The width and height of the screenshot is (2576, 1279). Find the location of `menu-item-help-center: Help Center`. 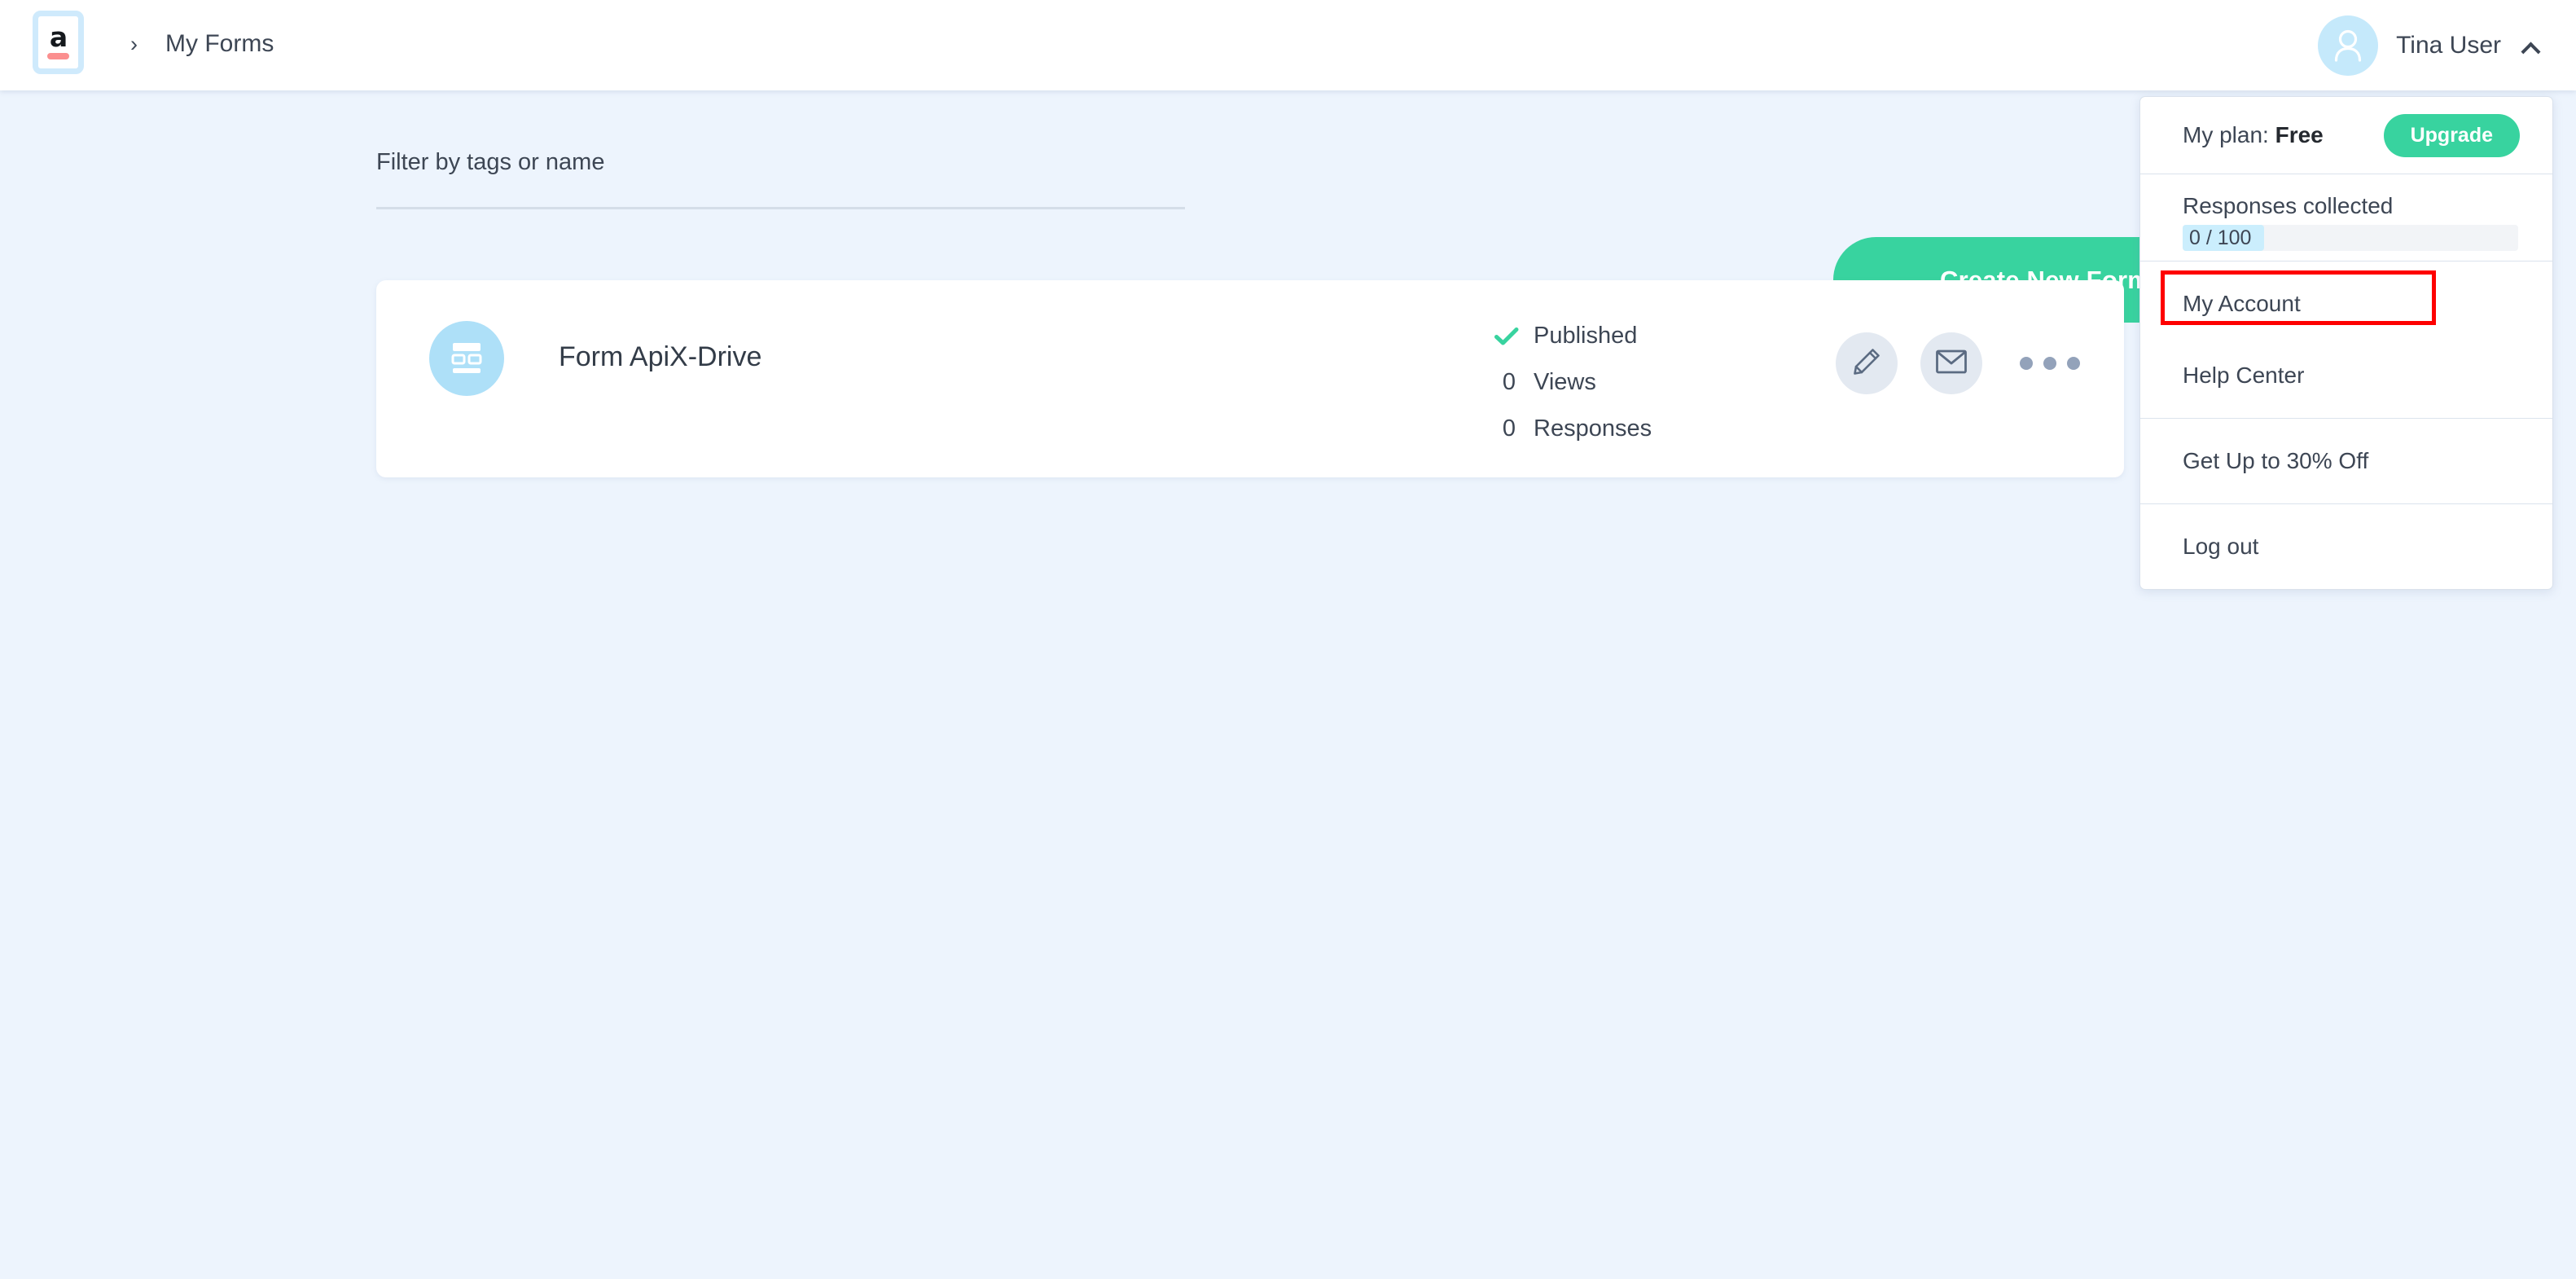

menu-item-help-center: Help Center is located at coordinates (2346, 376).